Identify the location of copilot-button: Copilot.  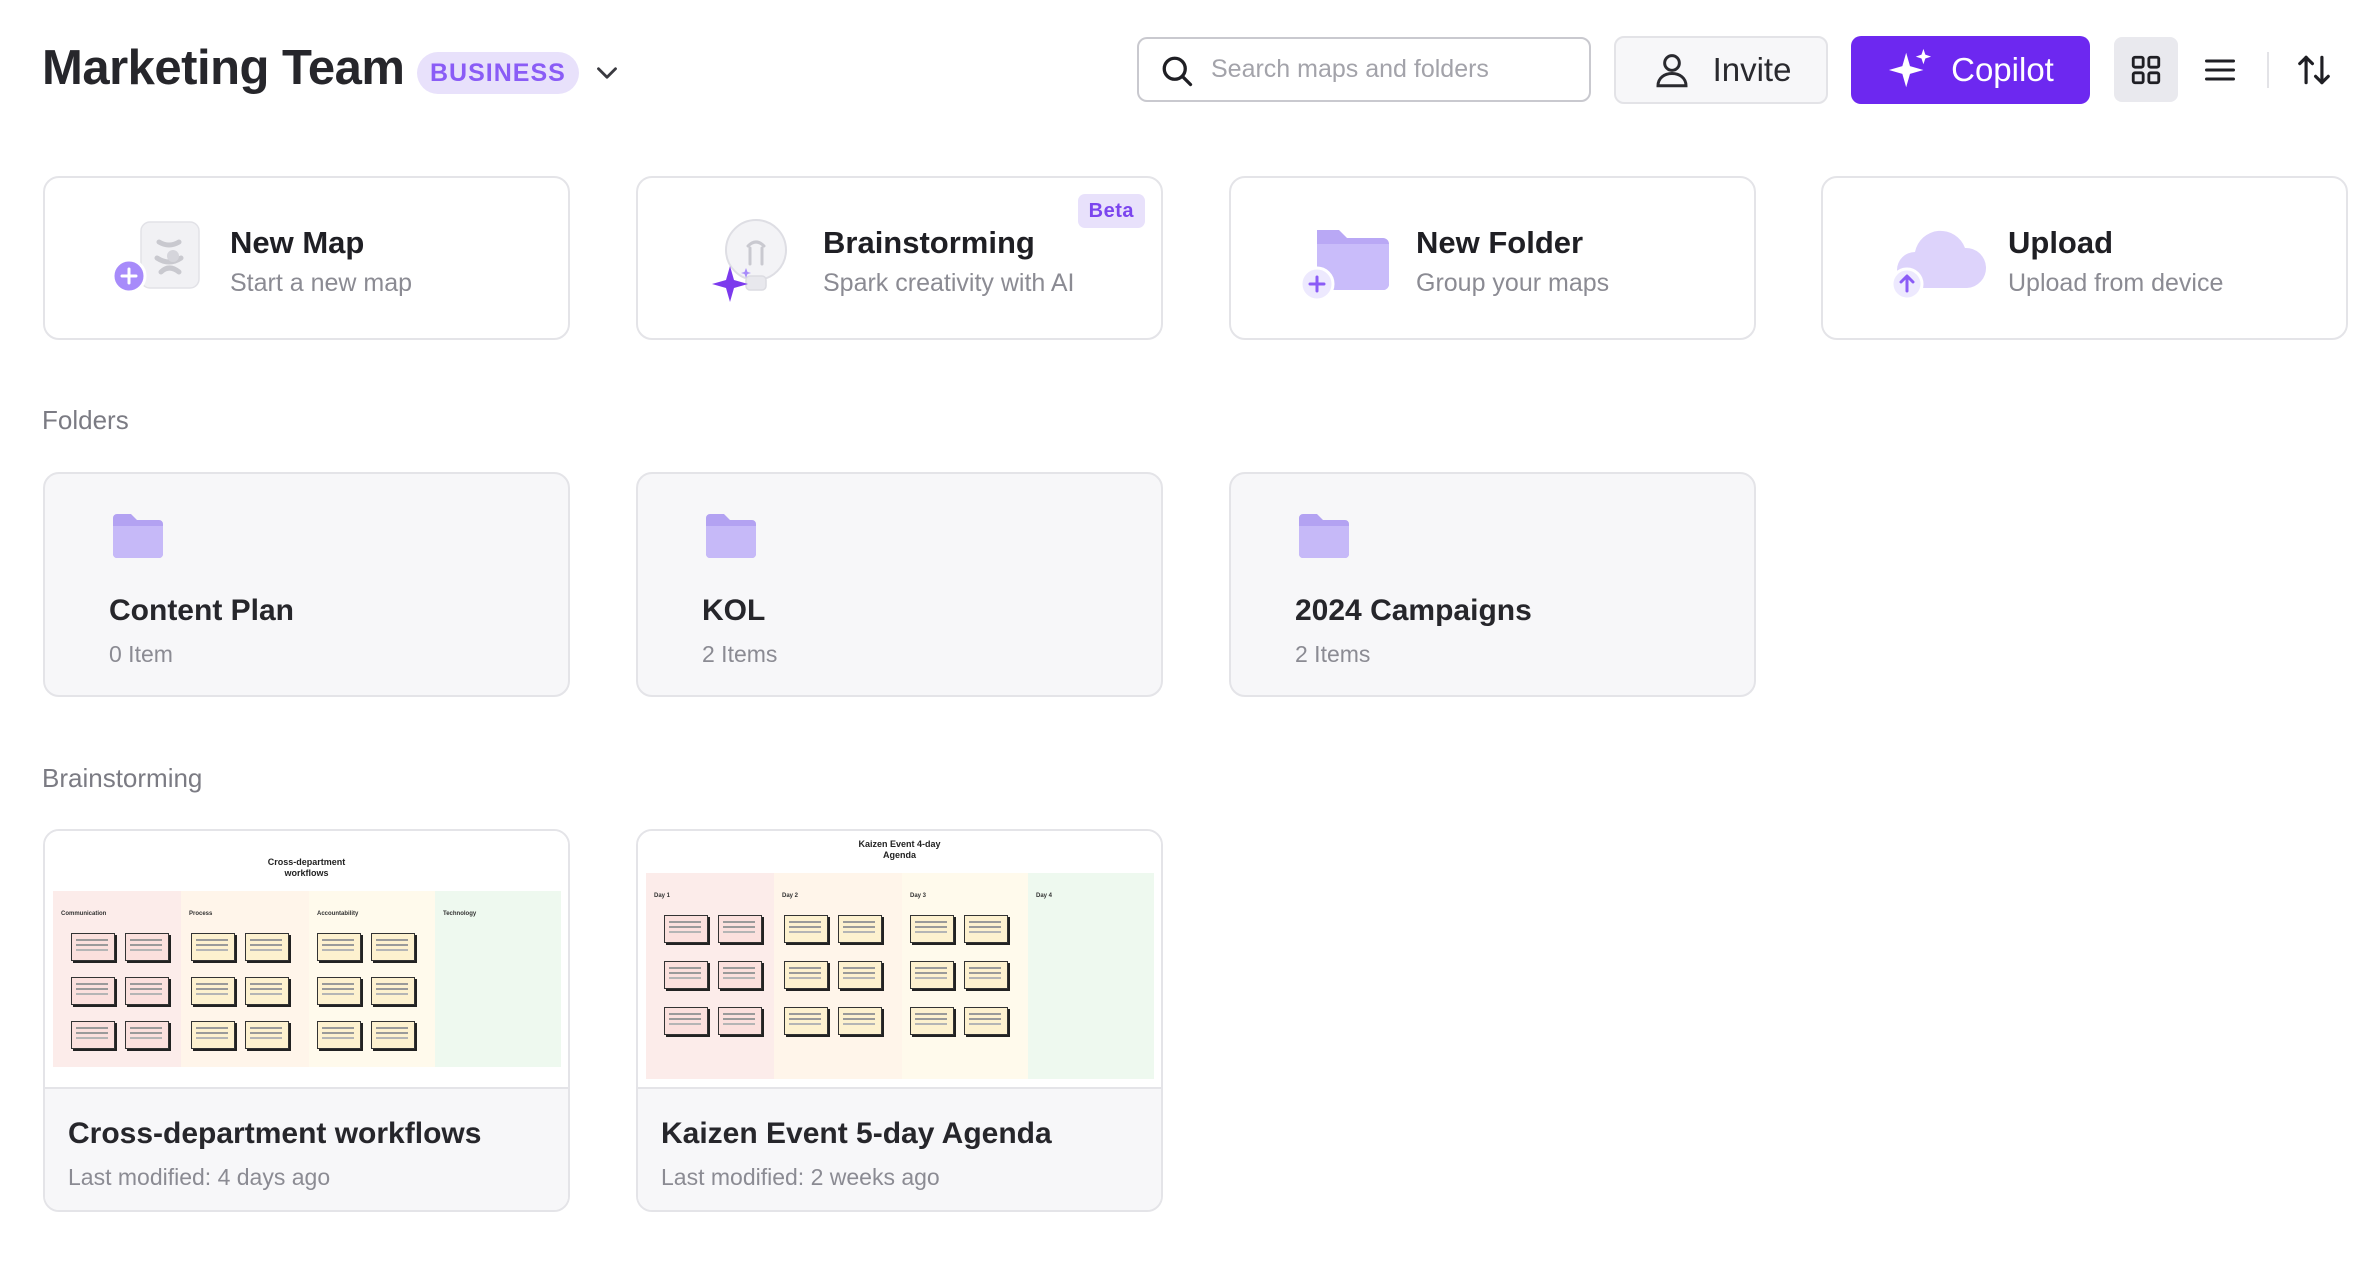
(1970, 70).